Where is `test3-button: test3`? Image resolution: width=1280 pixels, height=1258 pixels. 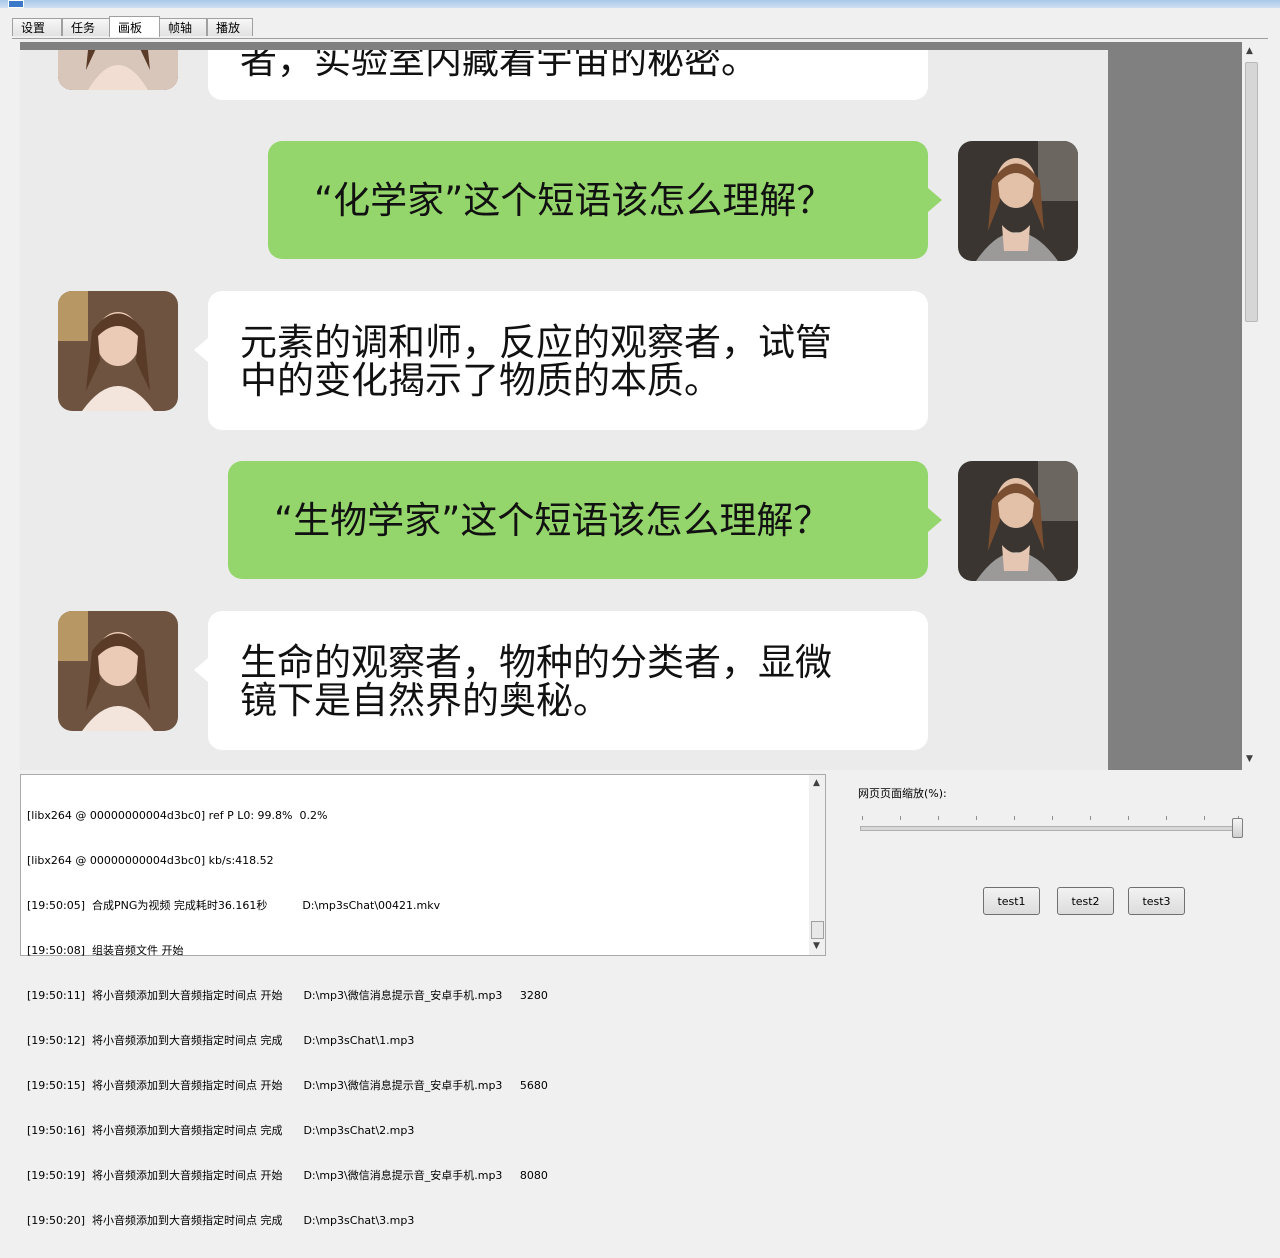
test3-button: test3 is located at coordinates (1156, 901).